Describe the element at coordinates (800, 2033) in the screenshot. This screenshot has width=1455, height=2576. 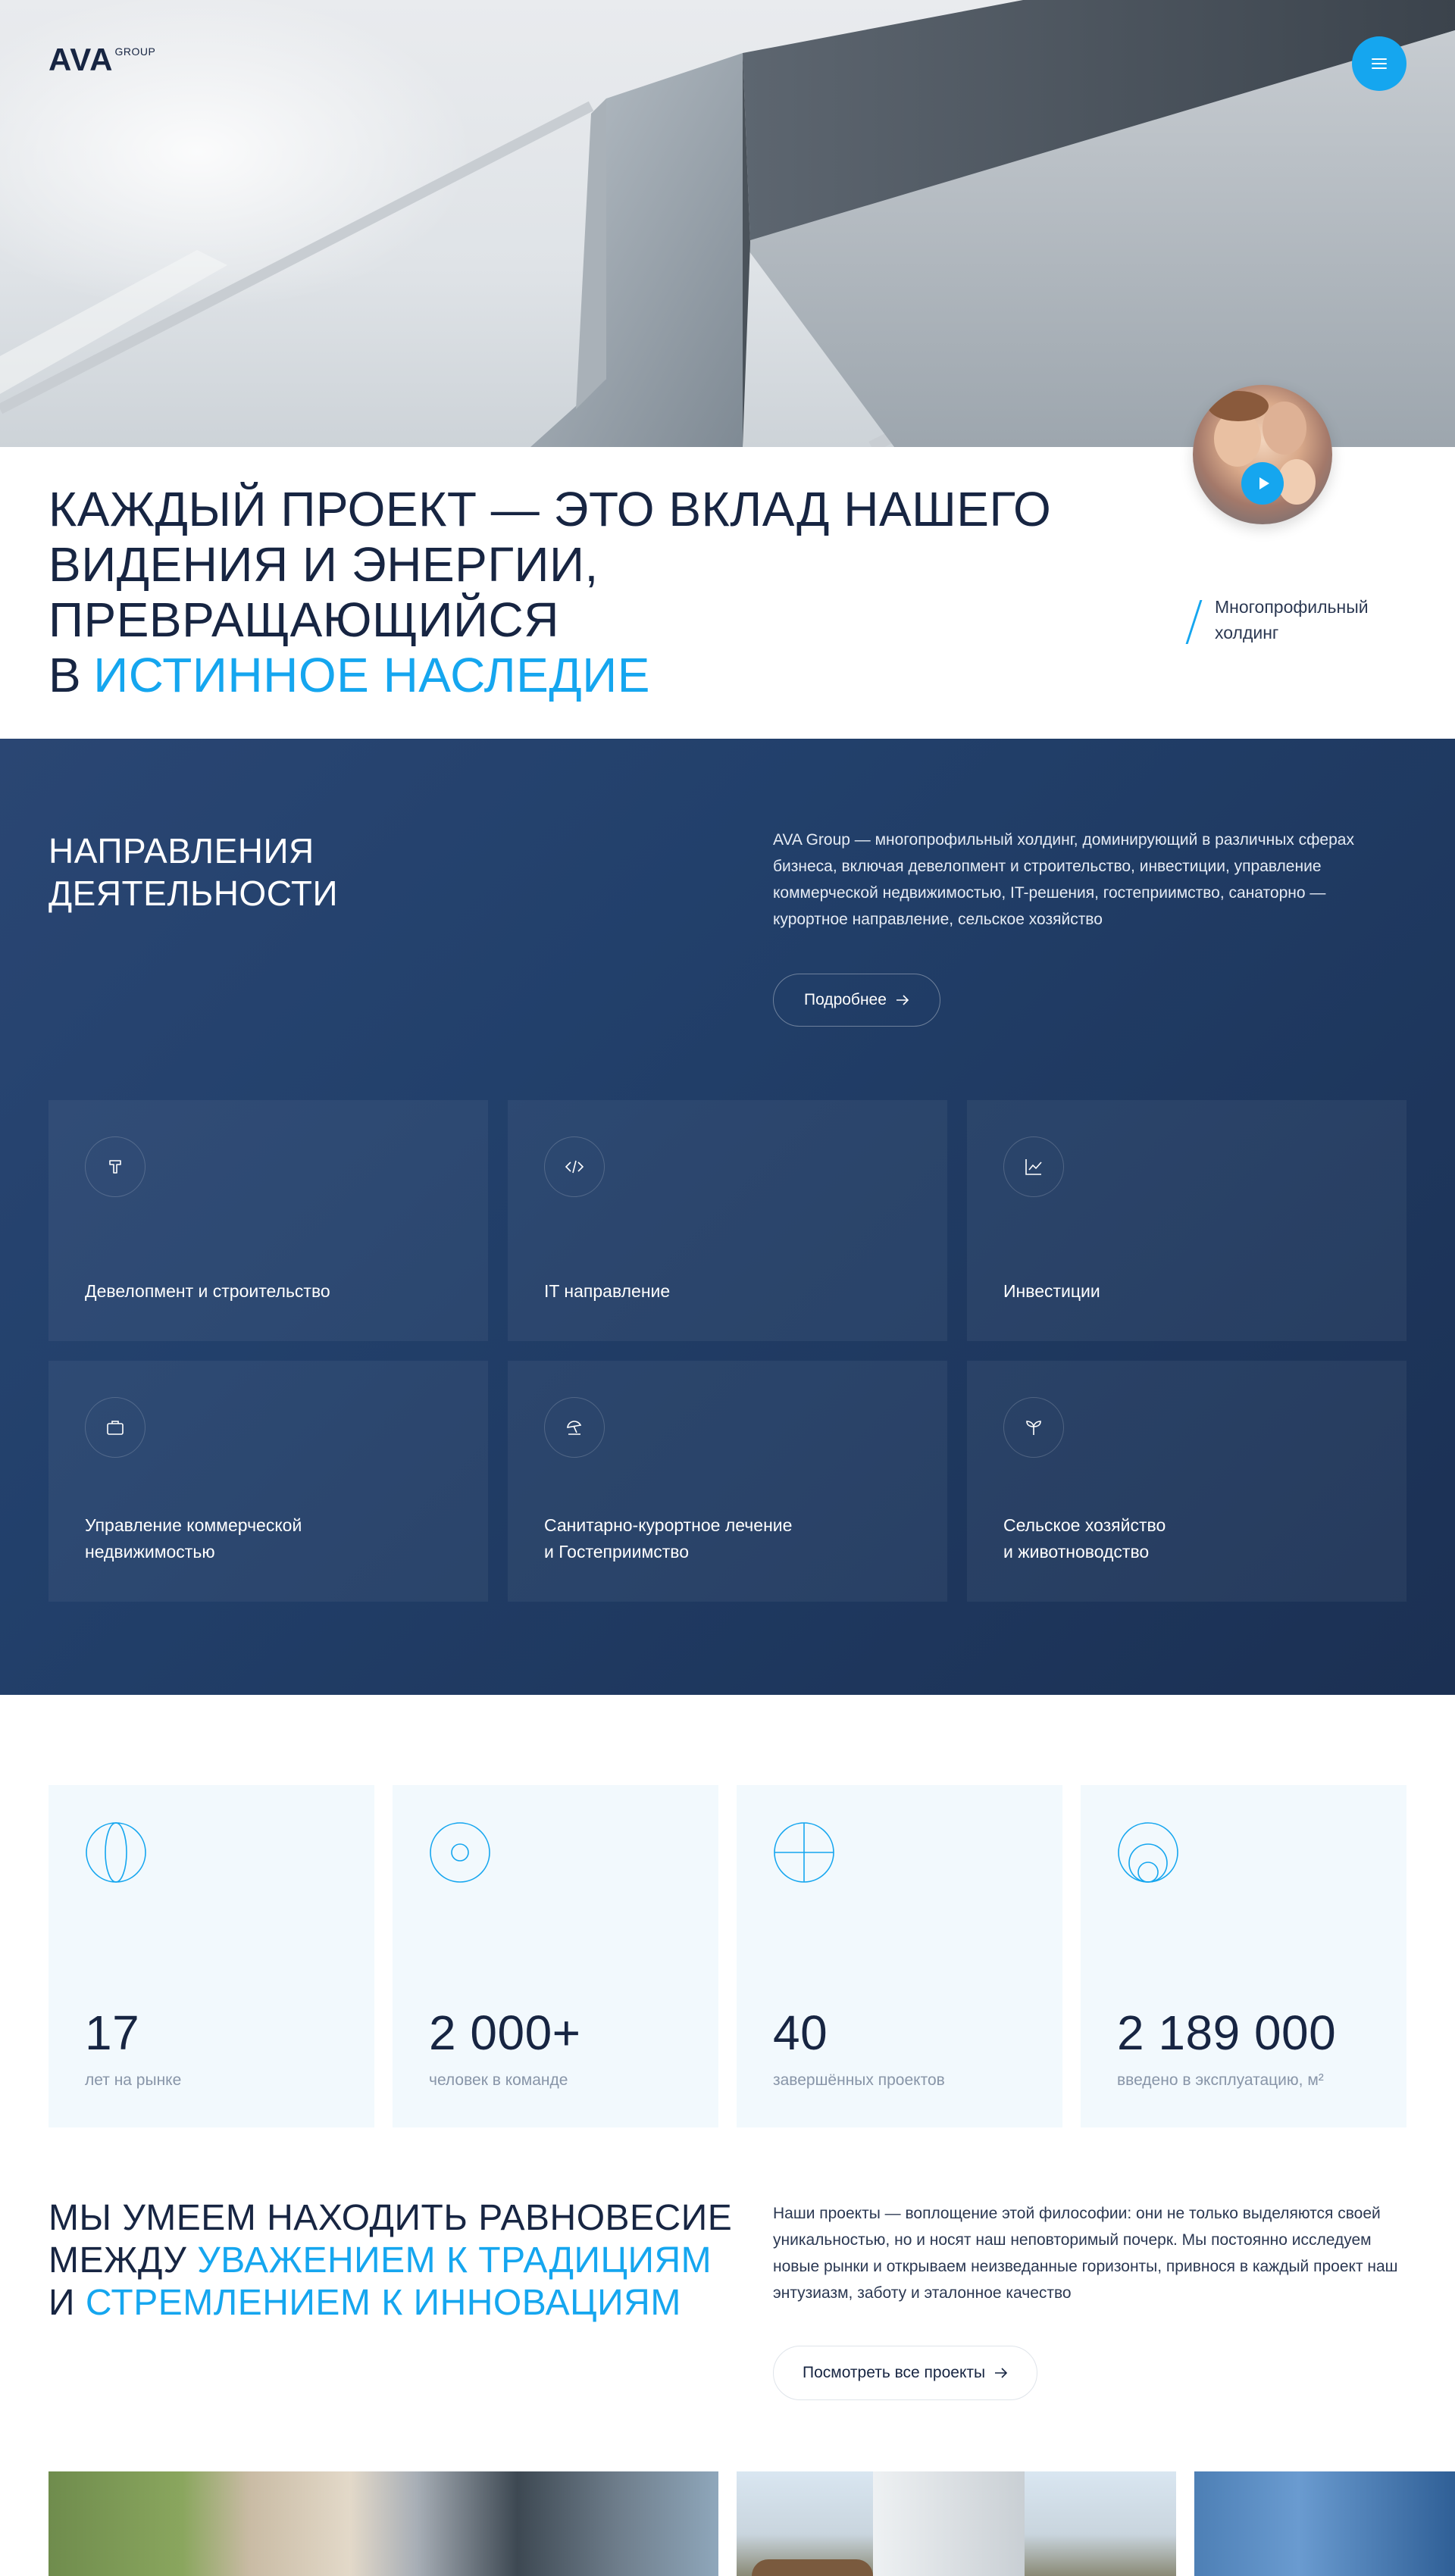
I see `stat-value: 40` at that location.